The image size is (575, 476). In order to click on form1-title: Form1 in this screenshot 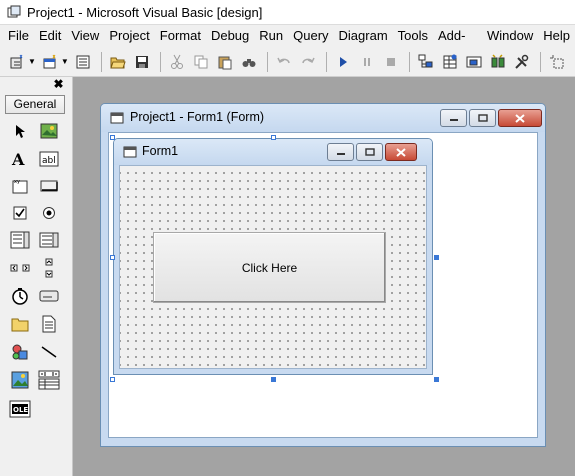, I will do `click(160, 151)`.